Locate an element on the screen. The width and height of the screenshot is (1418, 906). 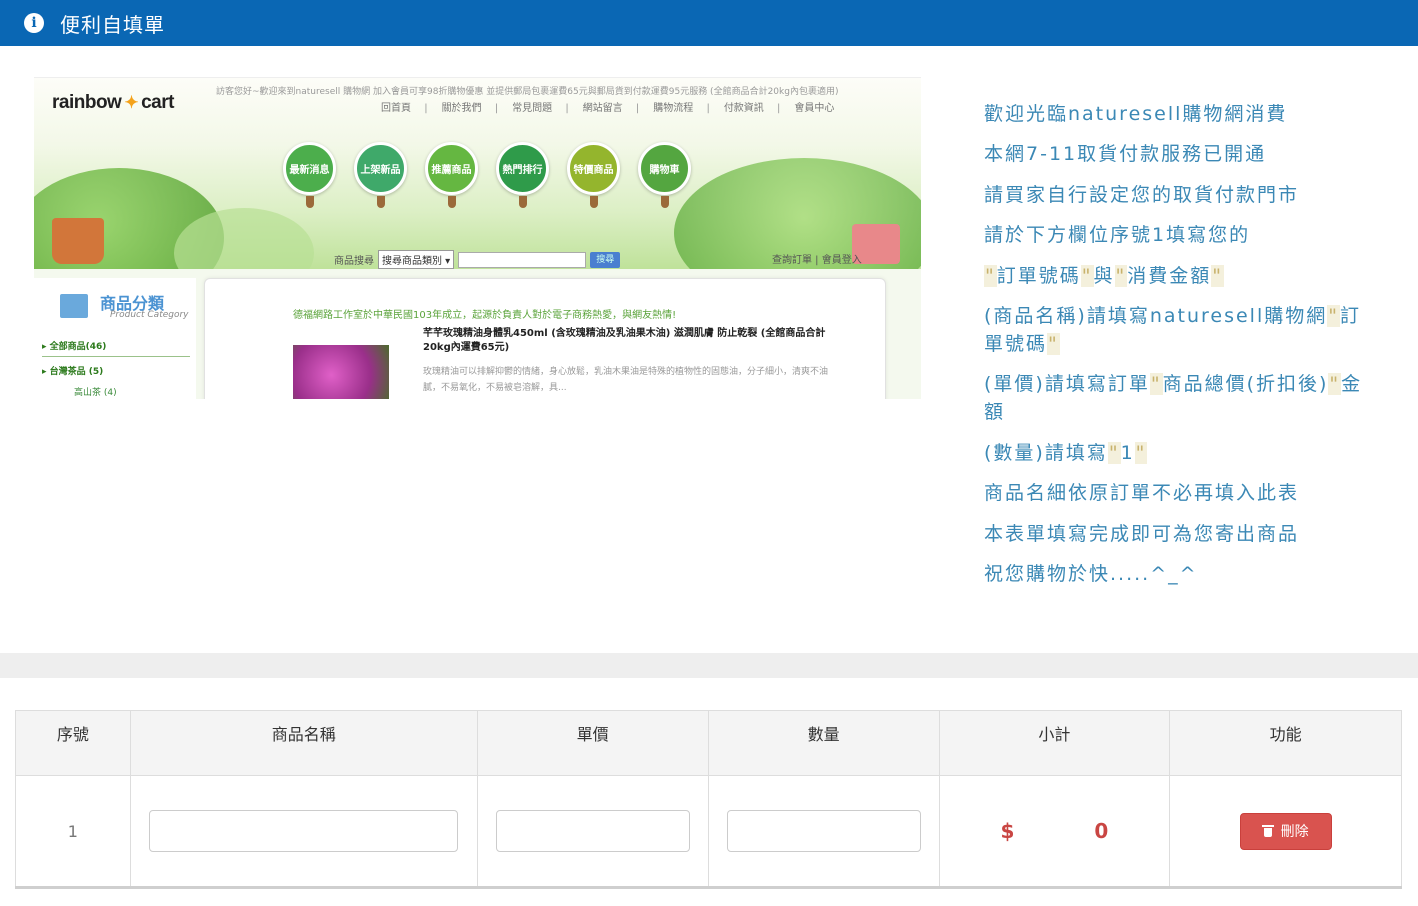
menu-circle: 最新消息 is located at coordinates (309, 175).